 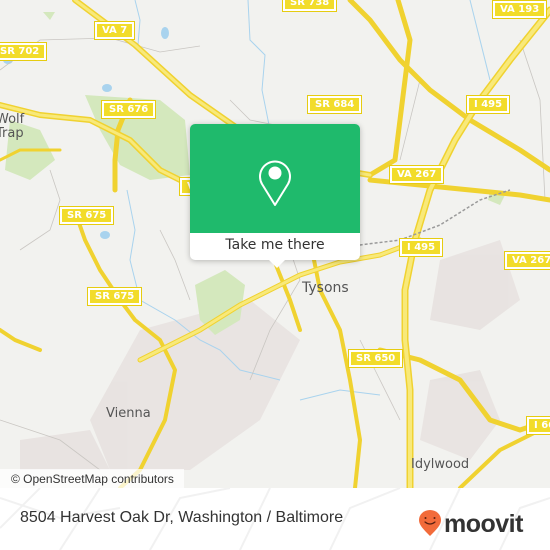 What do you see at coordinates (334, 104) in the screenshot?
I see `road-shield: SR 684` at bounding box center [334, 104].